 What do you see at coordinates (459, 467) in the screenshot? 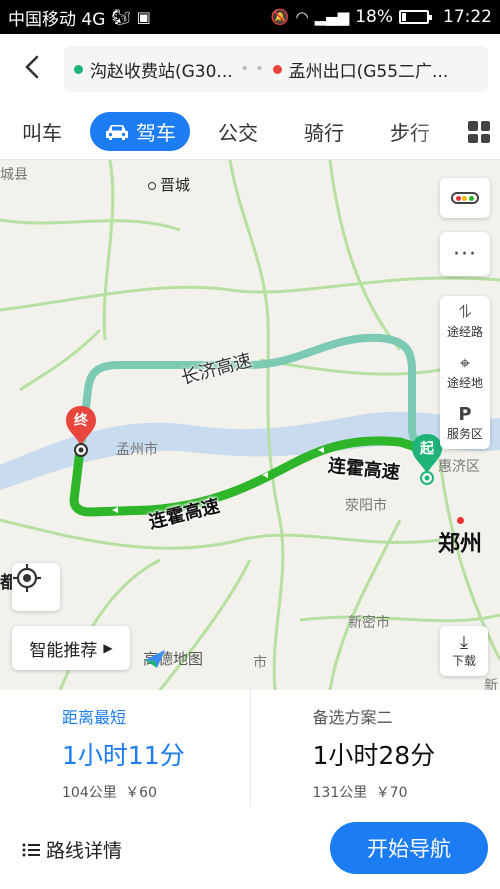
I see `map-label-huiji: 惠济区` at bounding box center [459, 467].